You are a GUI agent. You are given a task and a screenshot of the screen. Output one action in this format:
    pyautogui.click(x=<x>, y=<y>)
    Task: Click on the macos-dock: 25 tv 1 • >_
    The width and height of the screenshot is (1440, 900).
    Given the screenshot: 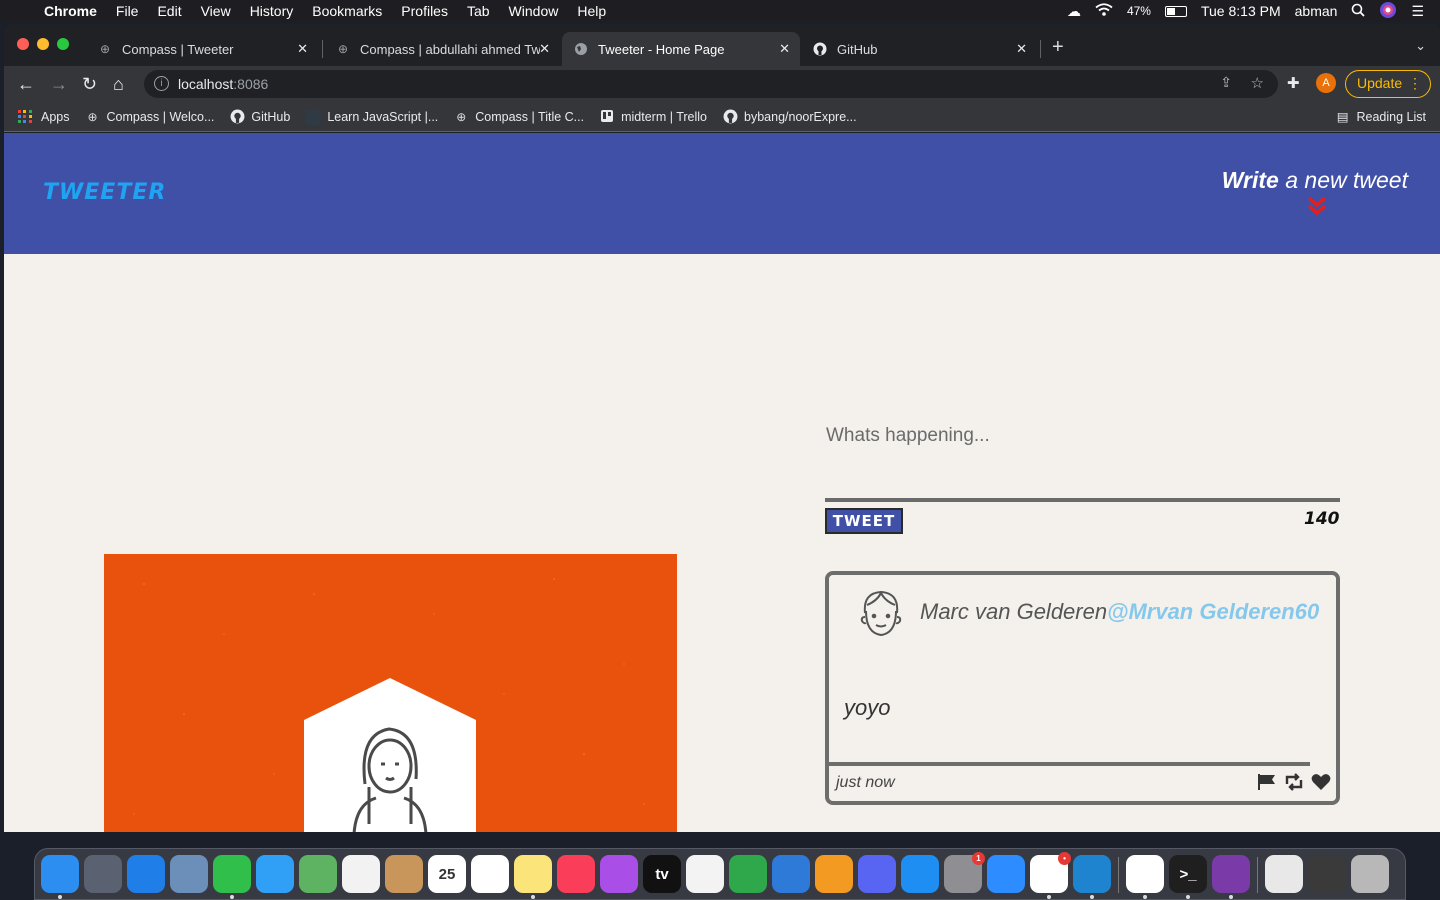 What is the action you would take?
    pyautogui.click(x=720, y=874)
    